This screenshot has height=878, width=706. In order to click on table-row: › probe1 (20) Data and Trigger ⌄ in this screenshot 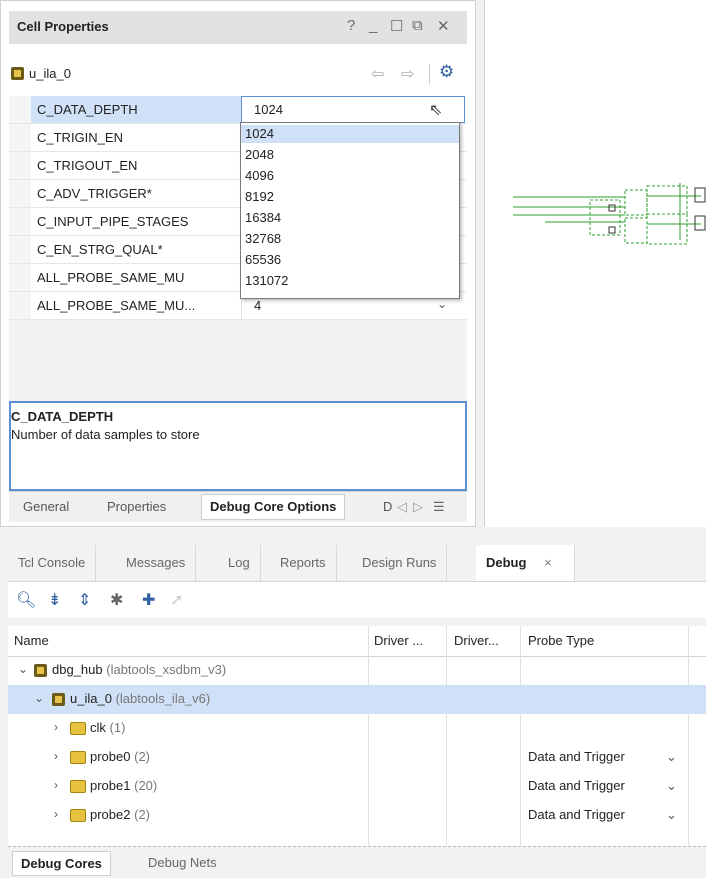, I will do `click(357, 786)`.